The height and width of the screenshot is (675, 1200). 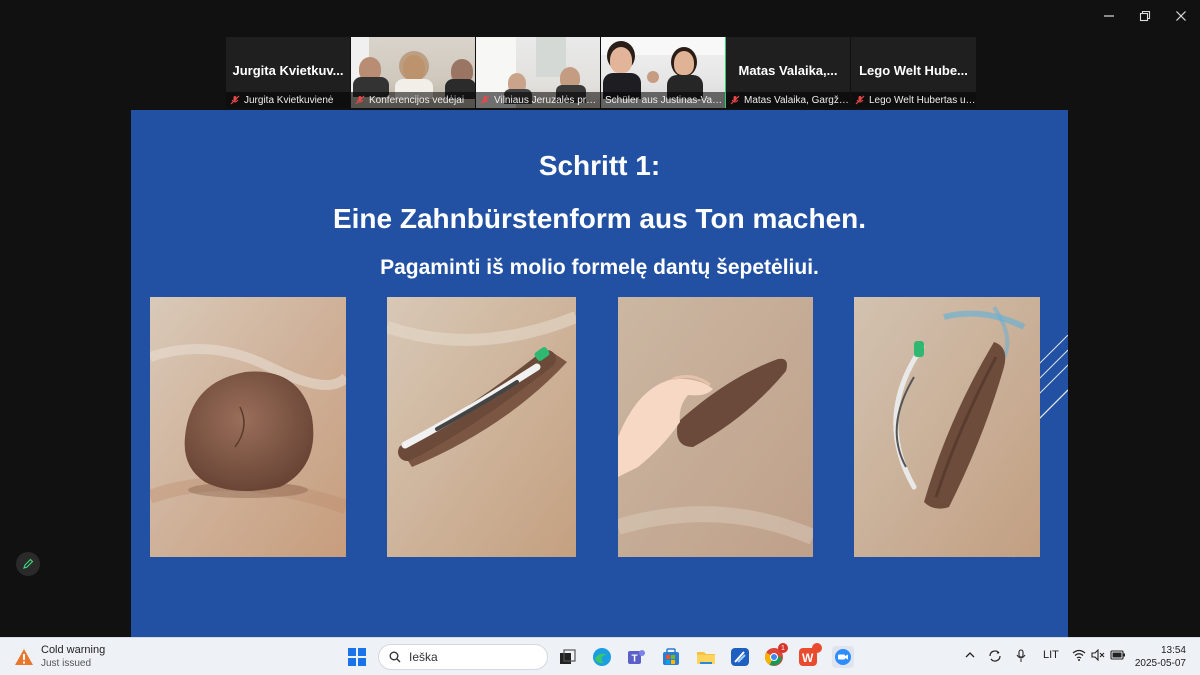 I want to click on store-icon, so click(x=671, y=656).